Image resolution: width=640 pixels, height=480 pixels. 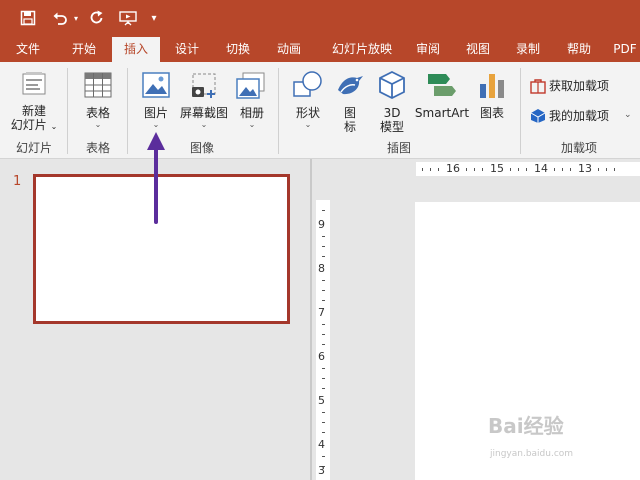 What do you see at coordinates (156, 101) in the screenshot?
I see `picture-button: 图片 ⌄` at bounding box center [156, 101].